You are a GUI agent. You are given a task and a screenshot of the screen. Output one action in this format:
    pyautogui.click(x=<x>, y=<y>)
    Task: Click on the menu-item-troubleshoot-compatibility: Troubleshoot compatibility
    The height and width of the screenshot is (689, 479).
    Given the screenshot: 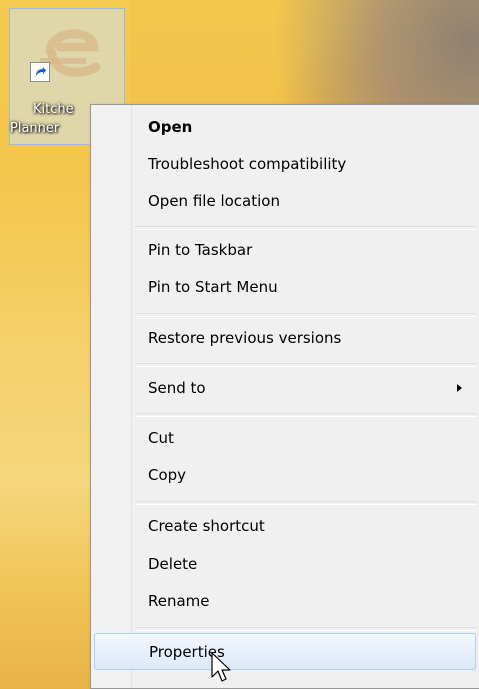 What is the action you would take?
    pyautogui.click(x=285, y=164)
    